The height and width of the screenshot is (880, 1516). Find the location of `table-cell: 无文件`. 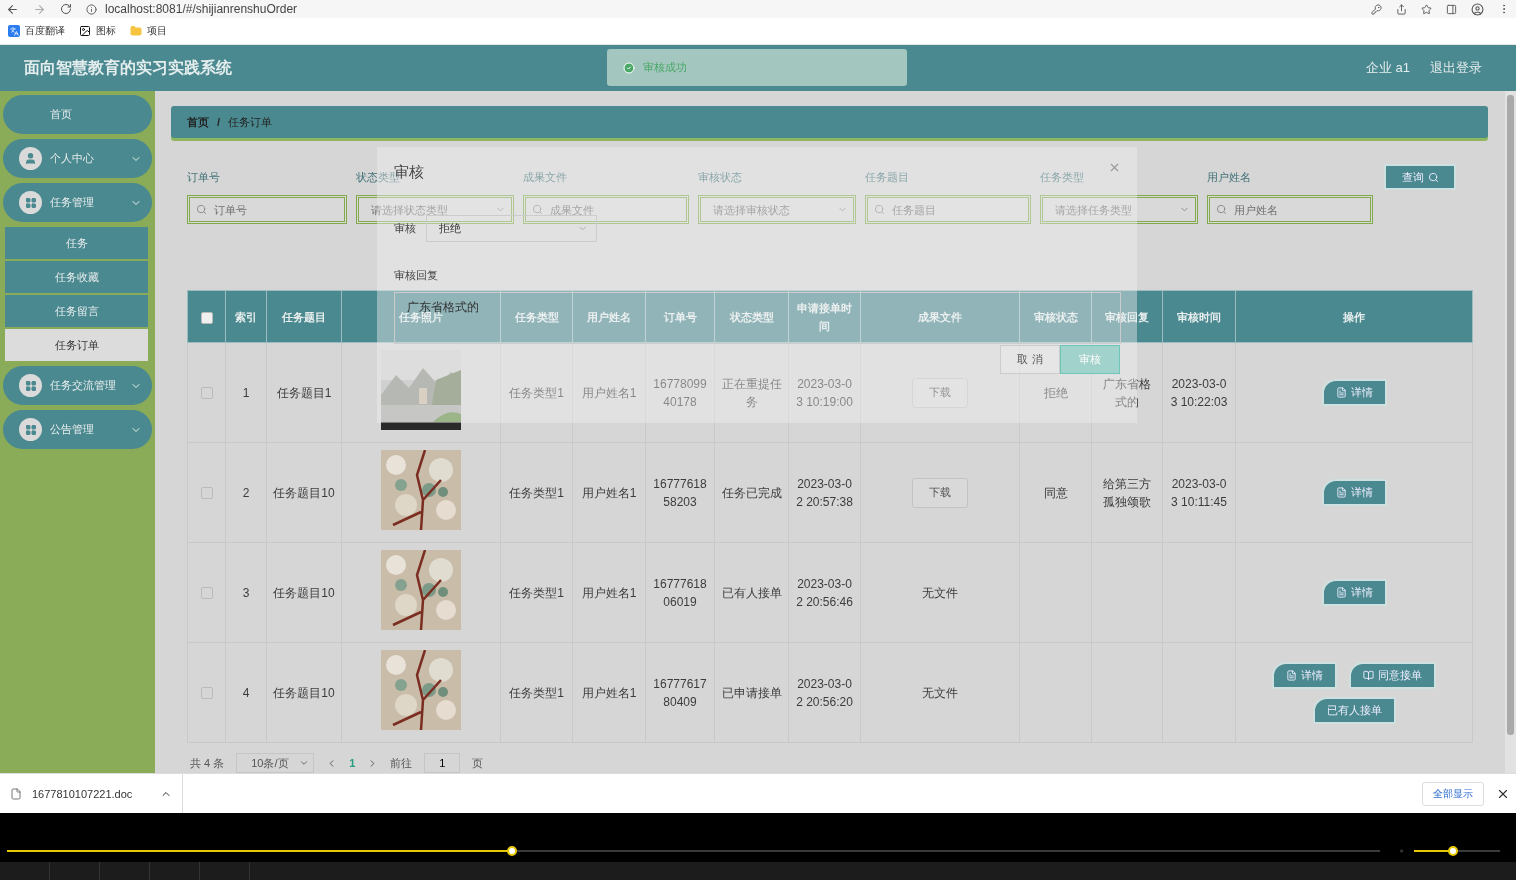

table-cell: 无文件 is located at coordinates (940, 592).